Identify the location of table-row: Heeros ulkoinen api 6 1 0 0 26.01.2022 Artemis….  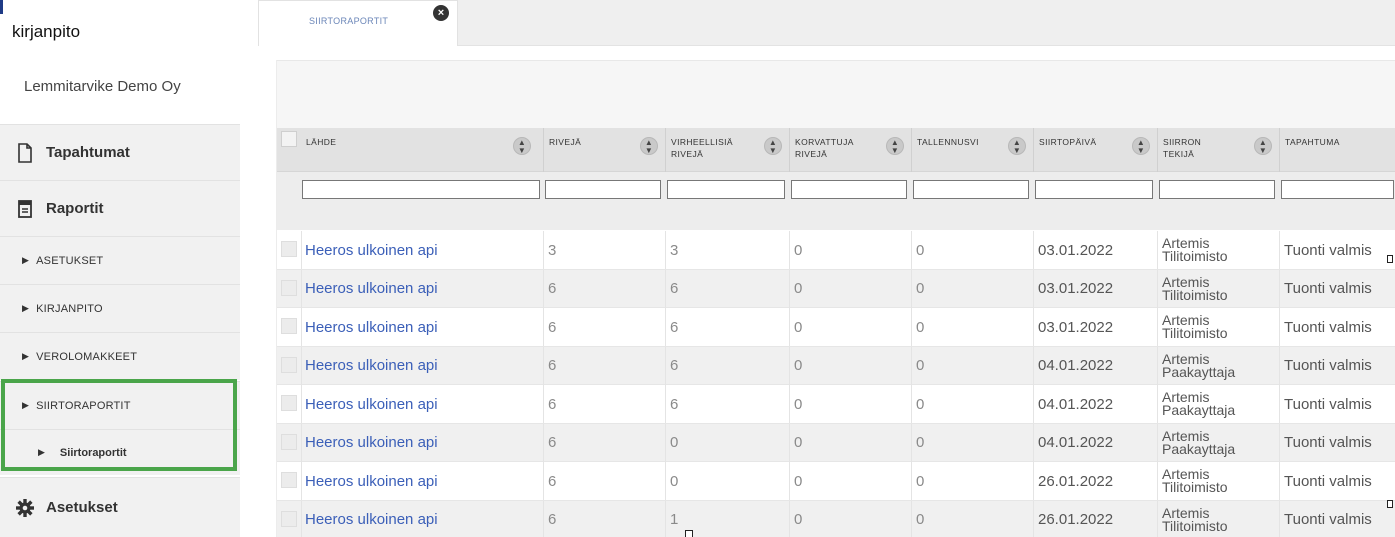
(836, 518).